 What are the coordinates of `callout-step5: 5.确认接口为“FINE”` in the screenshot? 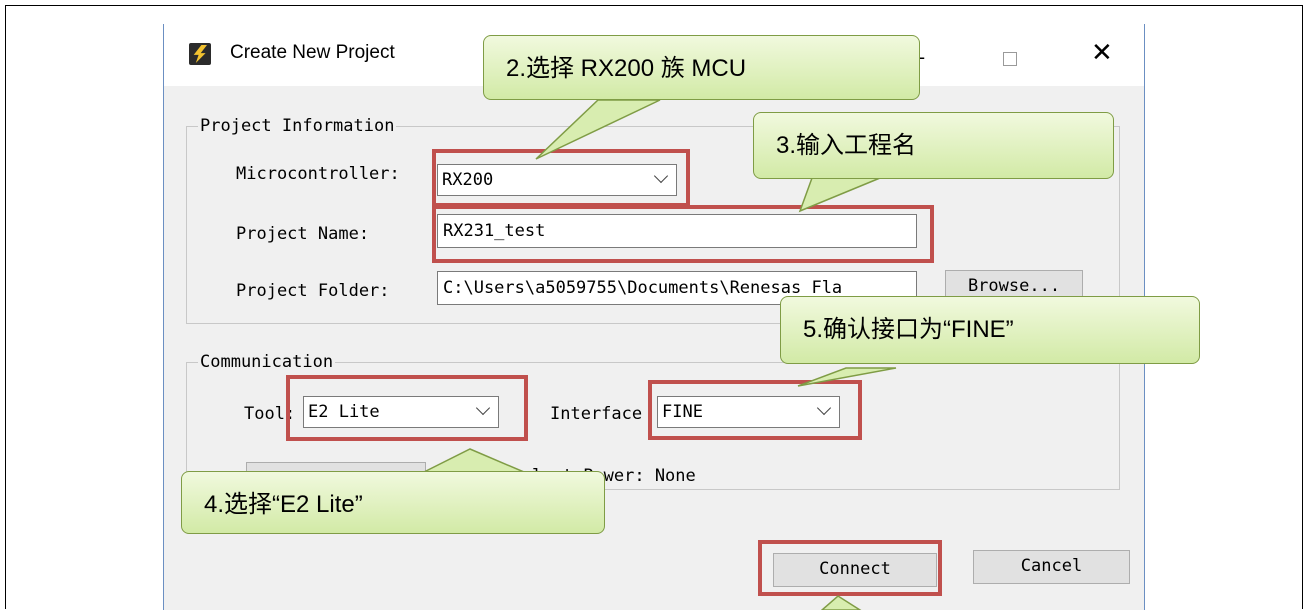 It's located at (990, 330).